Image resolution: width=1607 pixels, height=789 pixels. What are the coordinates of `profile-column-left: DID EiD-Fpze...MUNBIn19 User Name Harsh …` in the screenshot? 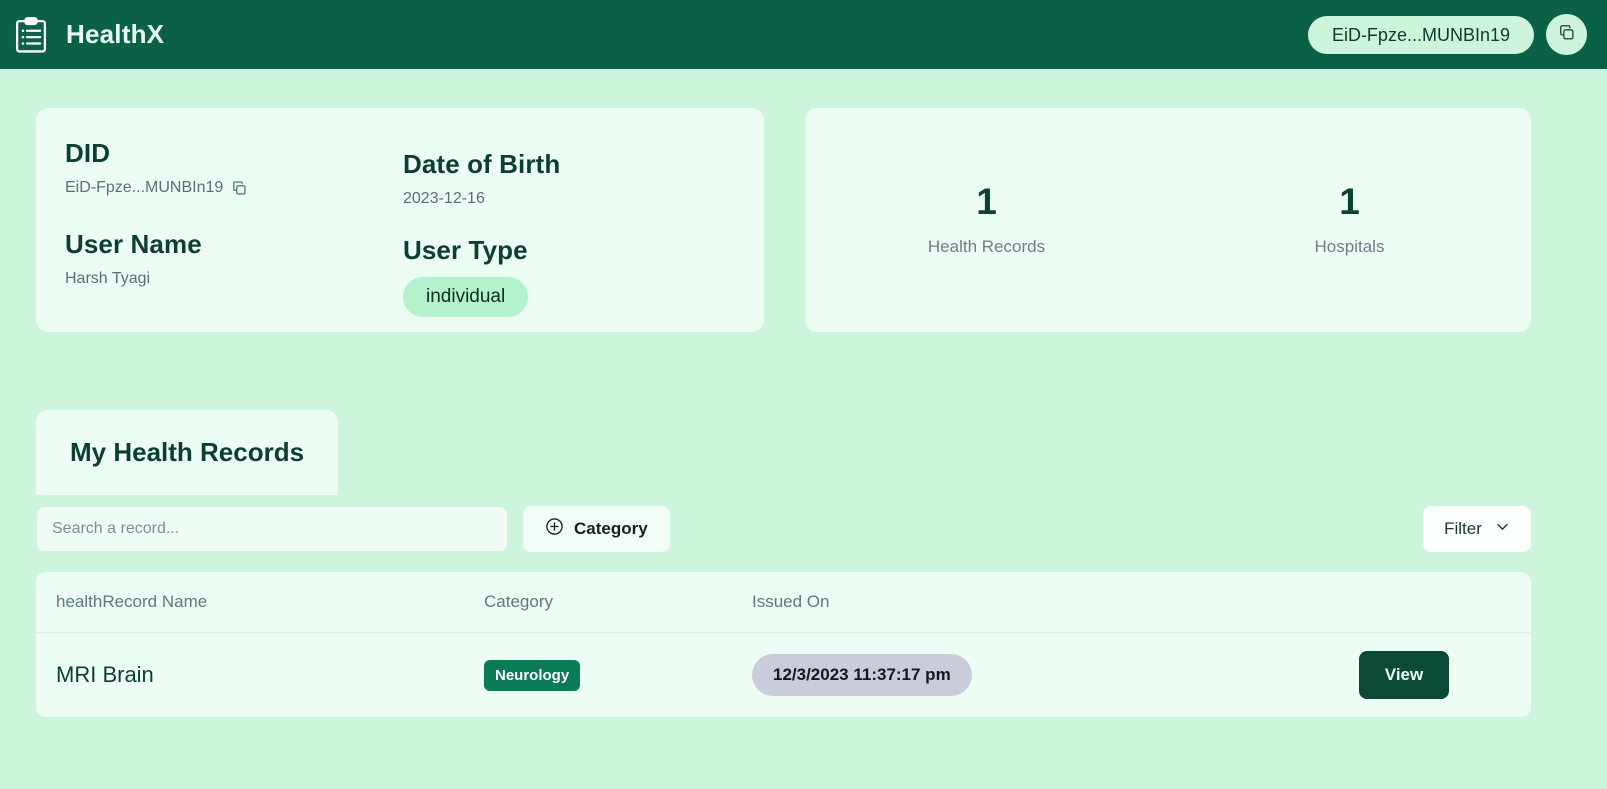 It's located at (234, 235).